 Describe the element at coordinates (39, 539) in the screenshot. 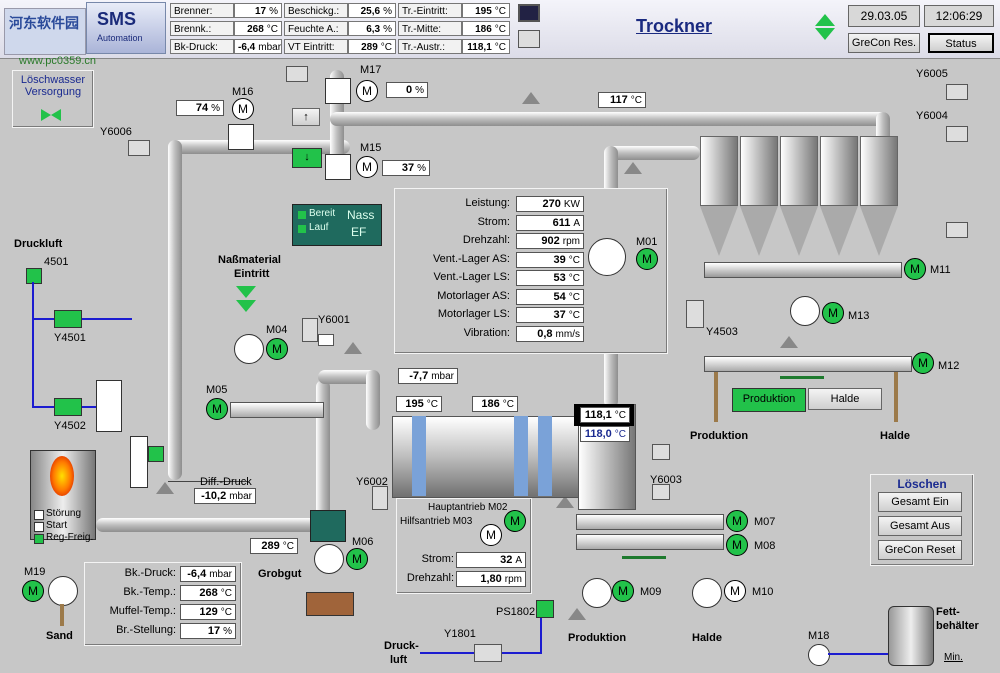

I see `regfrei-indicator-icon` at that location.